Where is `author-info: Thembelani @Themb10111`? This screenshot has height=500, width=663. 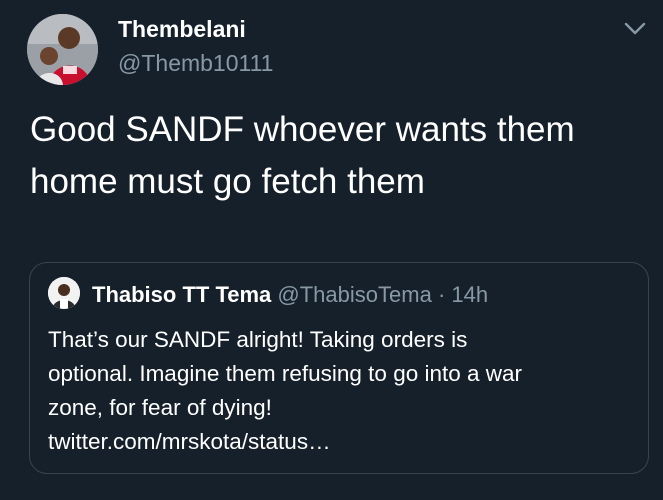 author-info: Thembelani @Themb10111 is located at coordinates (195, 46).